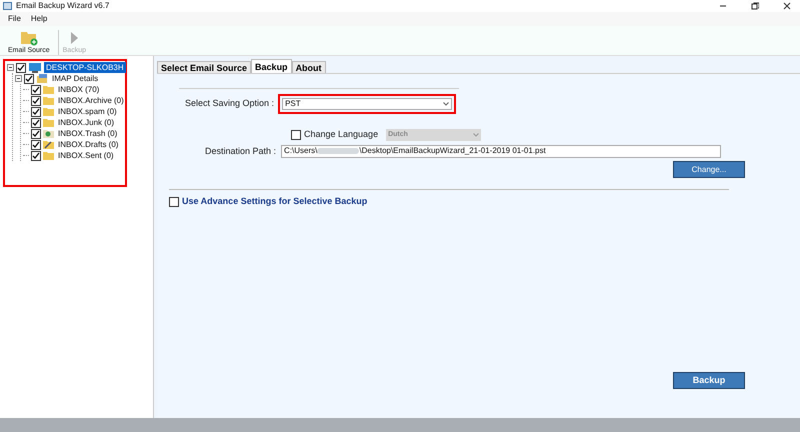 This screenshot has height=432, width=800. Describe the element at coordinates (35, 67) in the screenshot. I see `computer-icon` at that location.